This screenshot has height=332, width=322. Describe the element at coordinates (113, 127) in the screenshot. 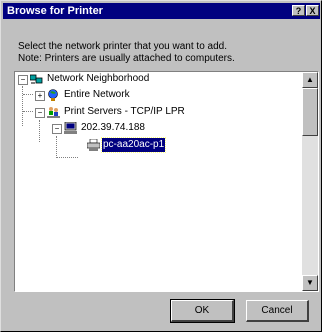

I see `tree-item-label: 202.39.74.188` at that location.